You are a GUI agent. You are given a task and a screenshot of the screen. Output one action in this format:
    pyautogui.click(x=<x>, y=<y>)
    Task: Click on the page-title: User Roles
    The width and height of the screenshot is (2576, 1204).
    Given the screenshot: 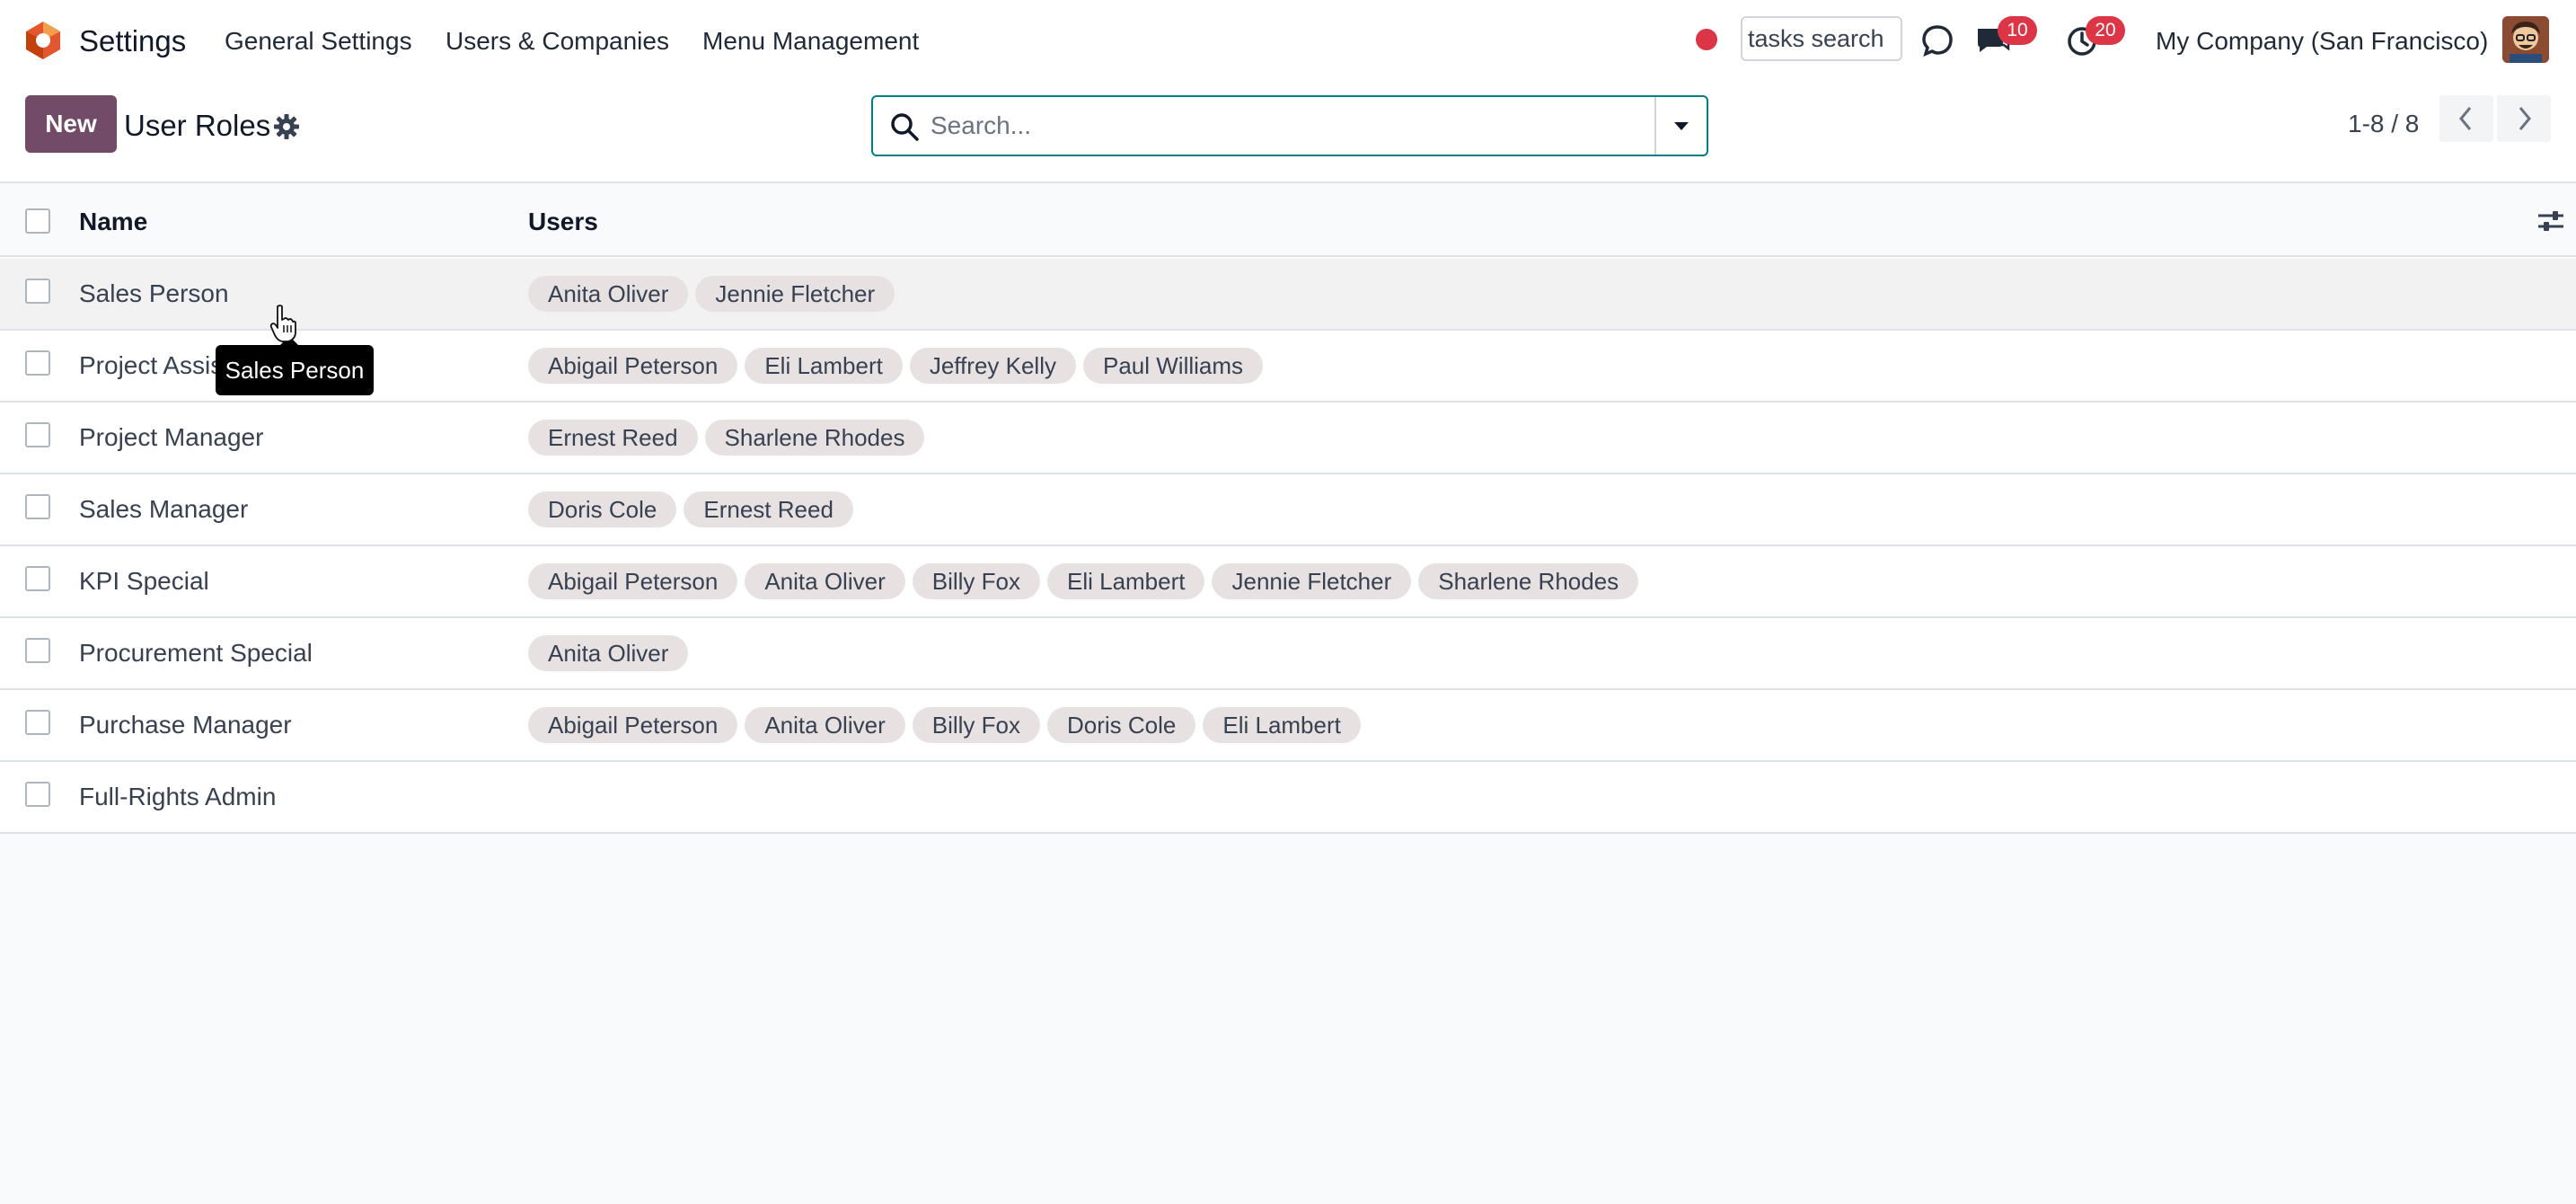 What is the action you would take?
    pyautogui.click(x=197, y=126)
    